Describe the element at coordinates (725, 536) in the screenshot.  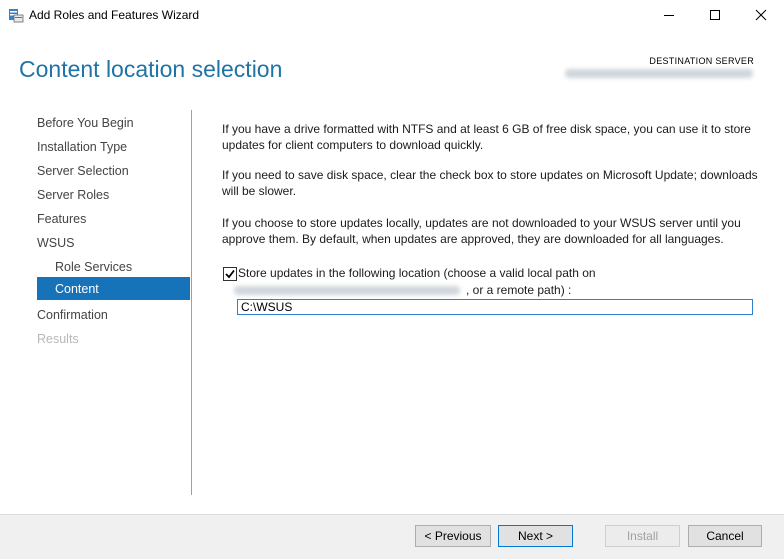
I see `cancel-button: Cancel` at that location.